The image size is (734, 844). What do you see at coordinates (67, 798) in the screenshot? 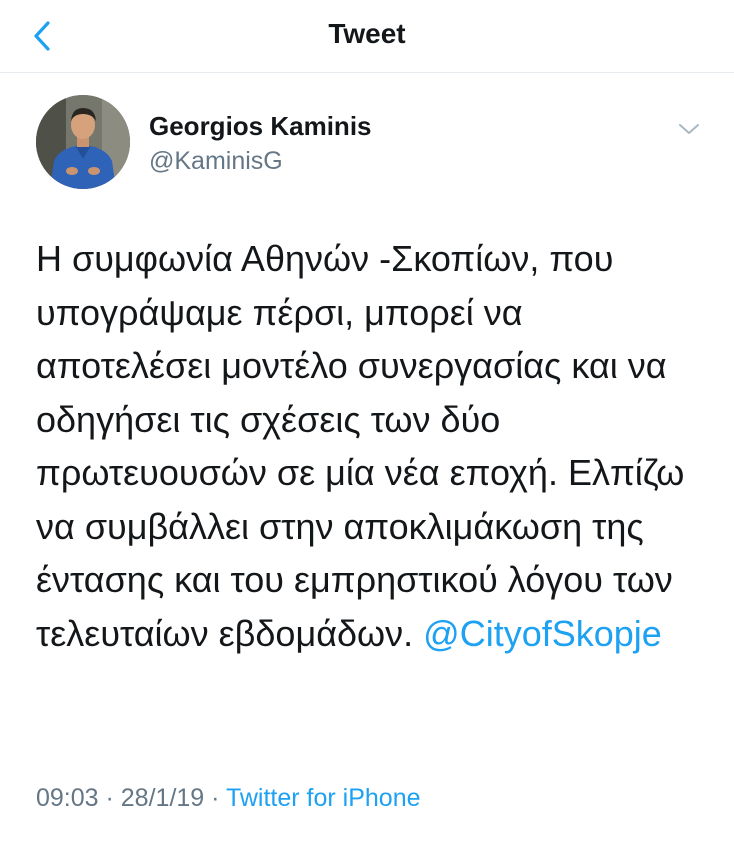
I see `tweet-time: 09:03` at bounding box center [67, 798].